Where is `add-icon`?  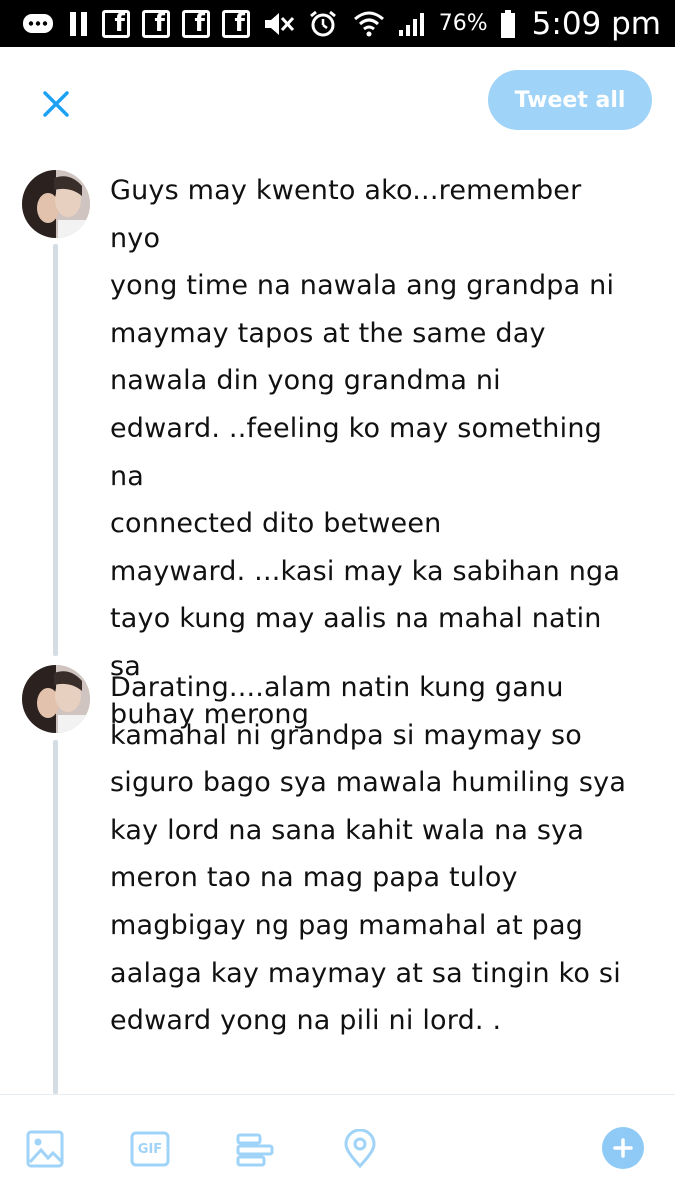 add-icon is located at coordinates (623, 1148).